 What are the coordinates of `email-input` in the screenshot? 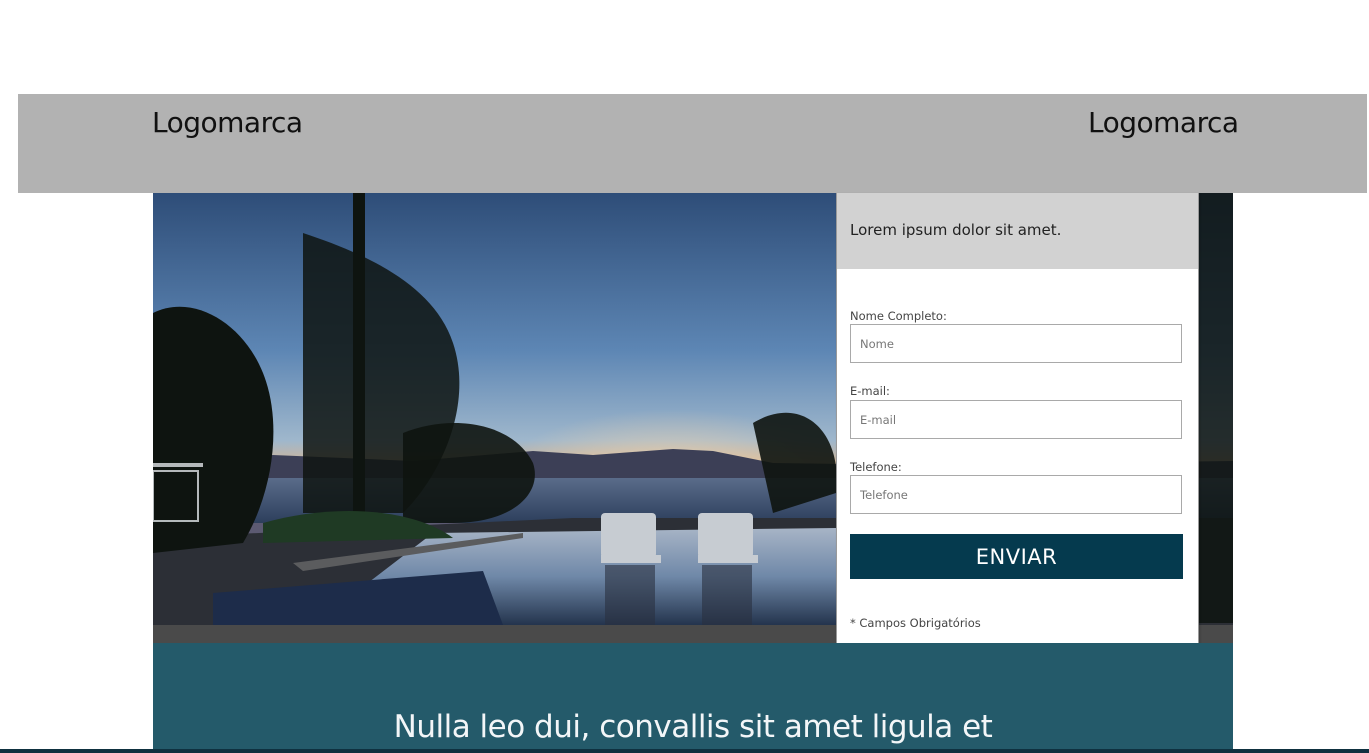 It's located at (1016, 419).